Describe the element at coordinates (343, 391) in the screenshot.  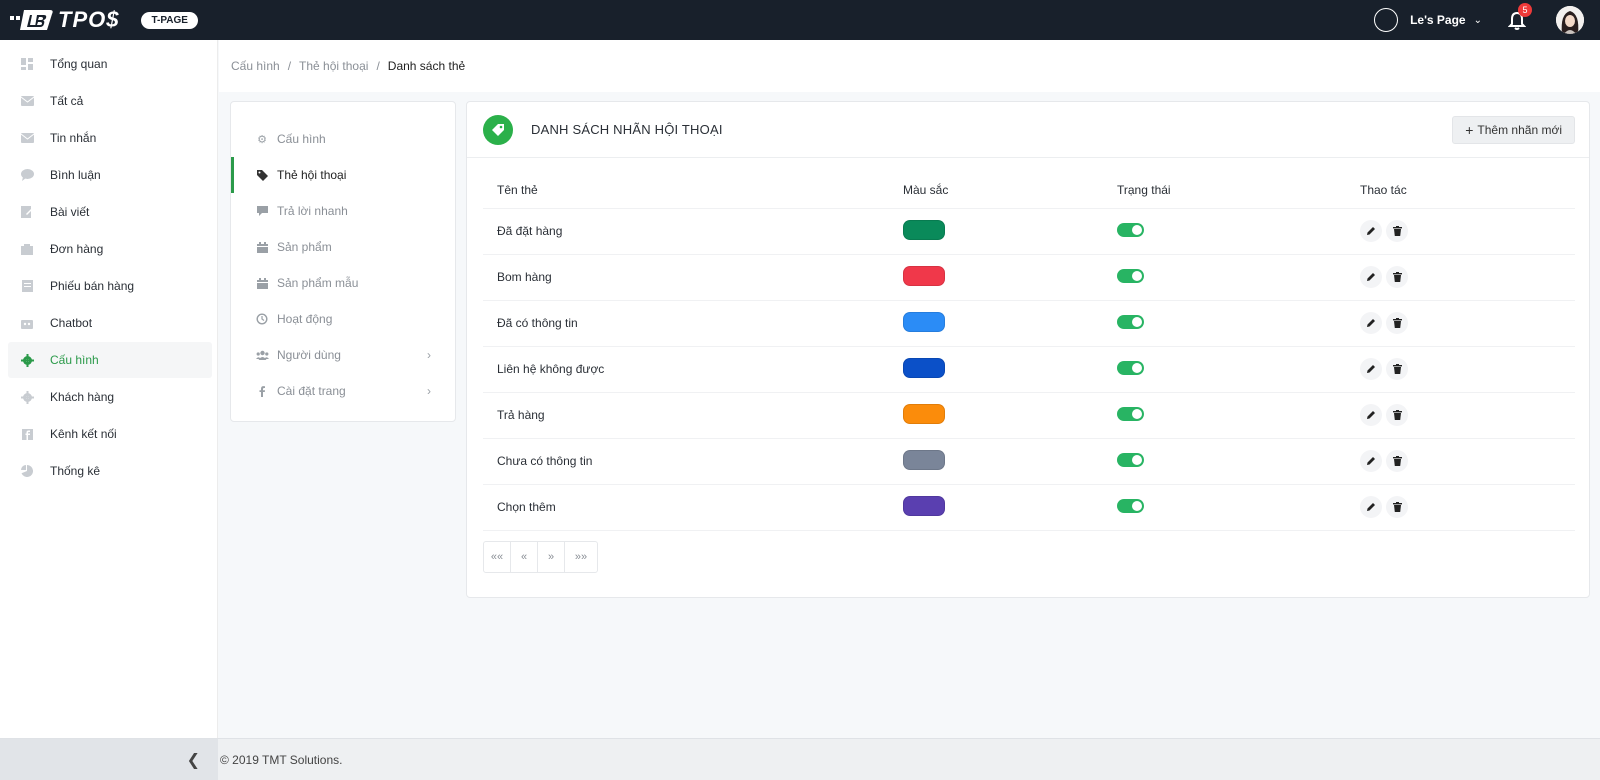
I see `submenu-item-page-settings: Cài đặt trang ›` at that location.